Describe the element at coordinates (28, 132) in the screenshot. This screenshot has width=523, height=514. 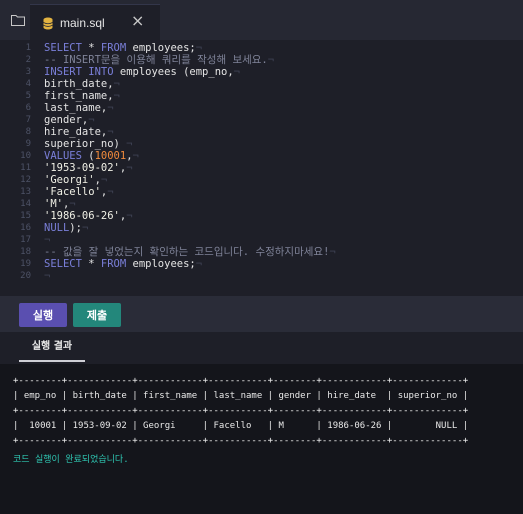
I see `line-number: 8` at that location.